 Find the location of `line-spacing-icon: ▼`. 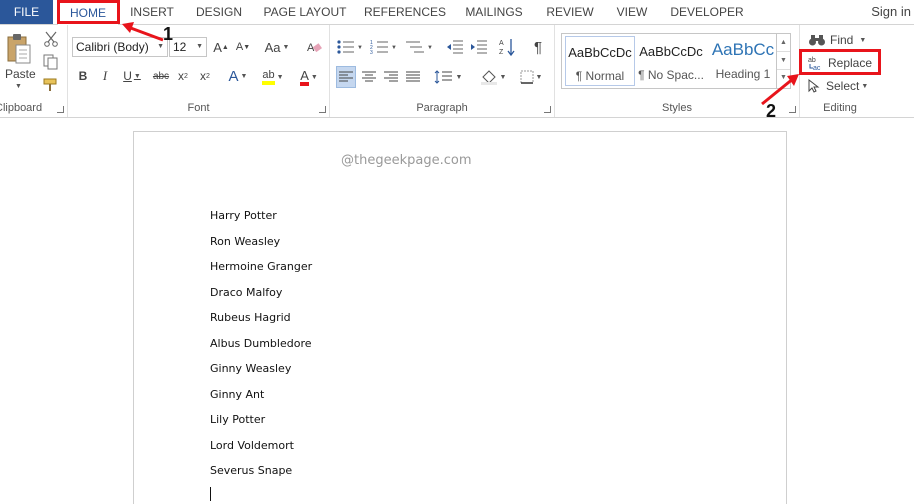

line-spacing-icon: ▼ is located at coordinates (448, 77).